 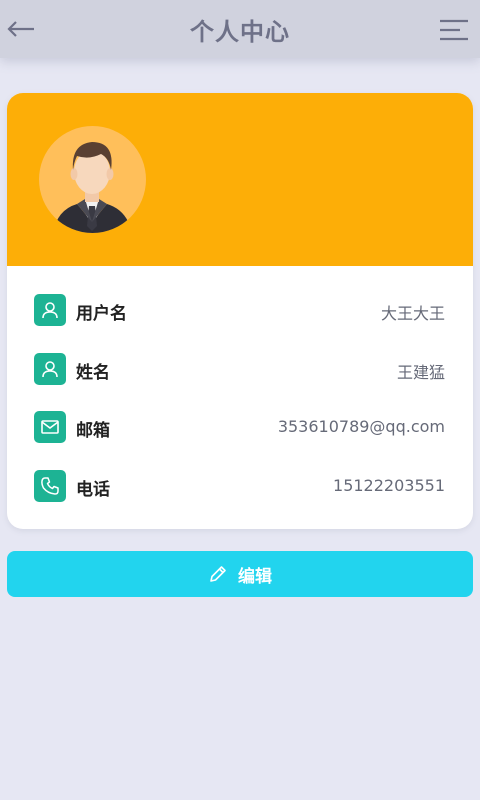 What do you see at coordinates (101, 314) in the screenshot?
I see `username-label: 用户名` at bounding box center [101, 314].